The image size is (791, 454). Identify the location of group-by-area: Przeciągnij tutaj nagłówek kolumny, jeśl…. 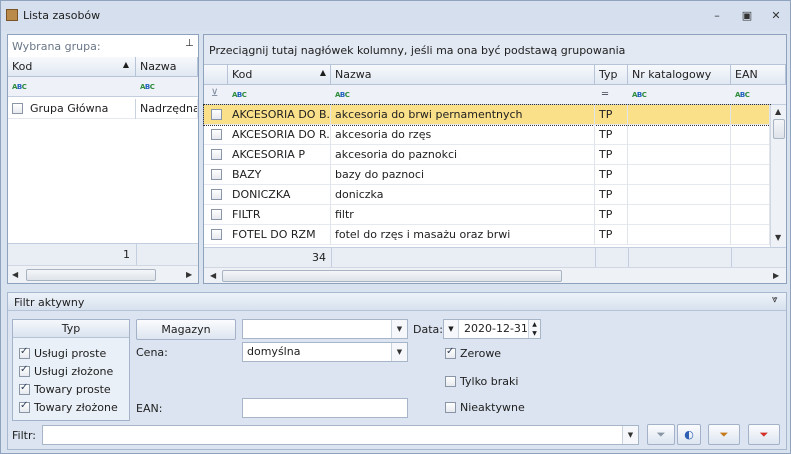
(495, 50).